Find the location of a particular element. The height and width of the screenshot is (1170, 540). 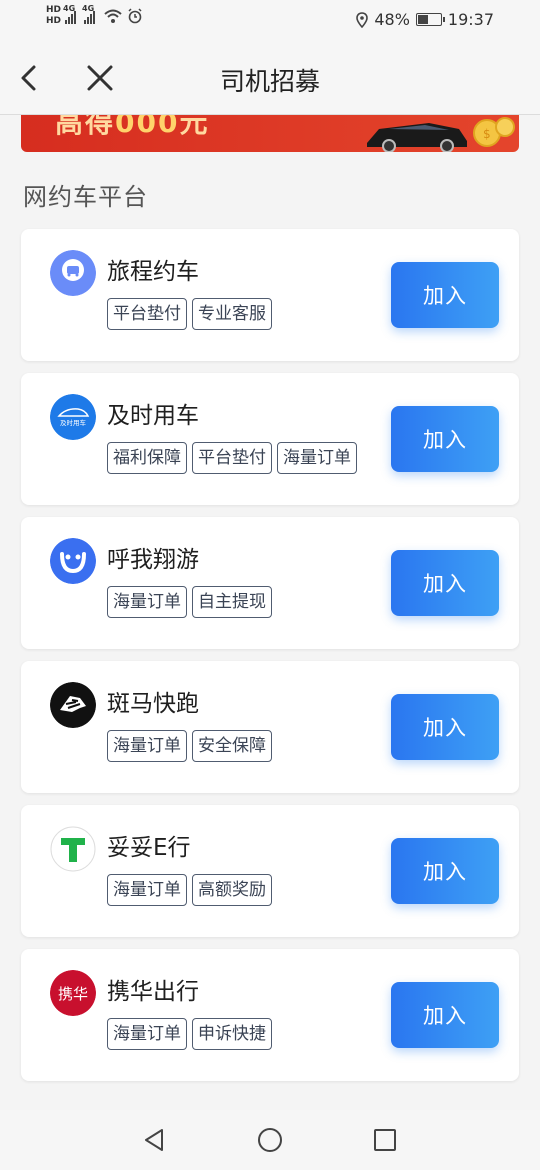

recents-square-icon is located at coordinates (385, 1140).